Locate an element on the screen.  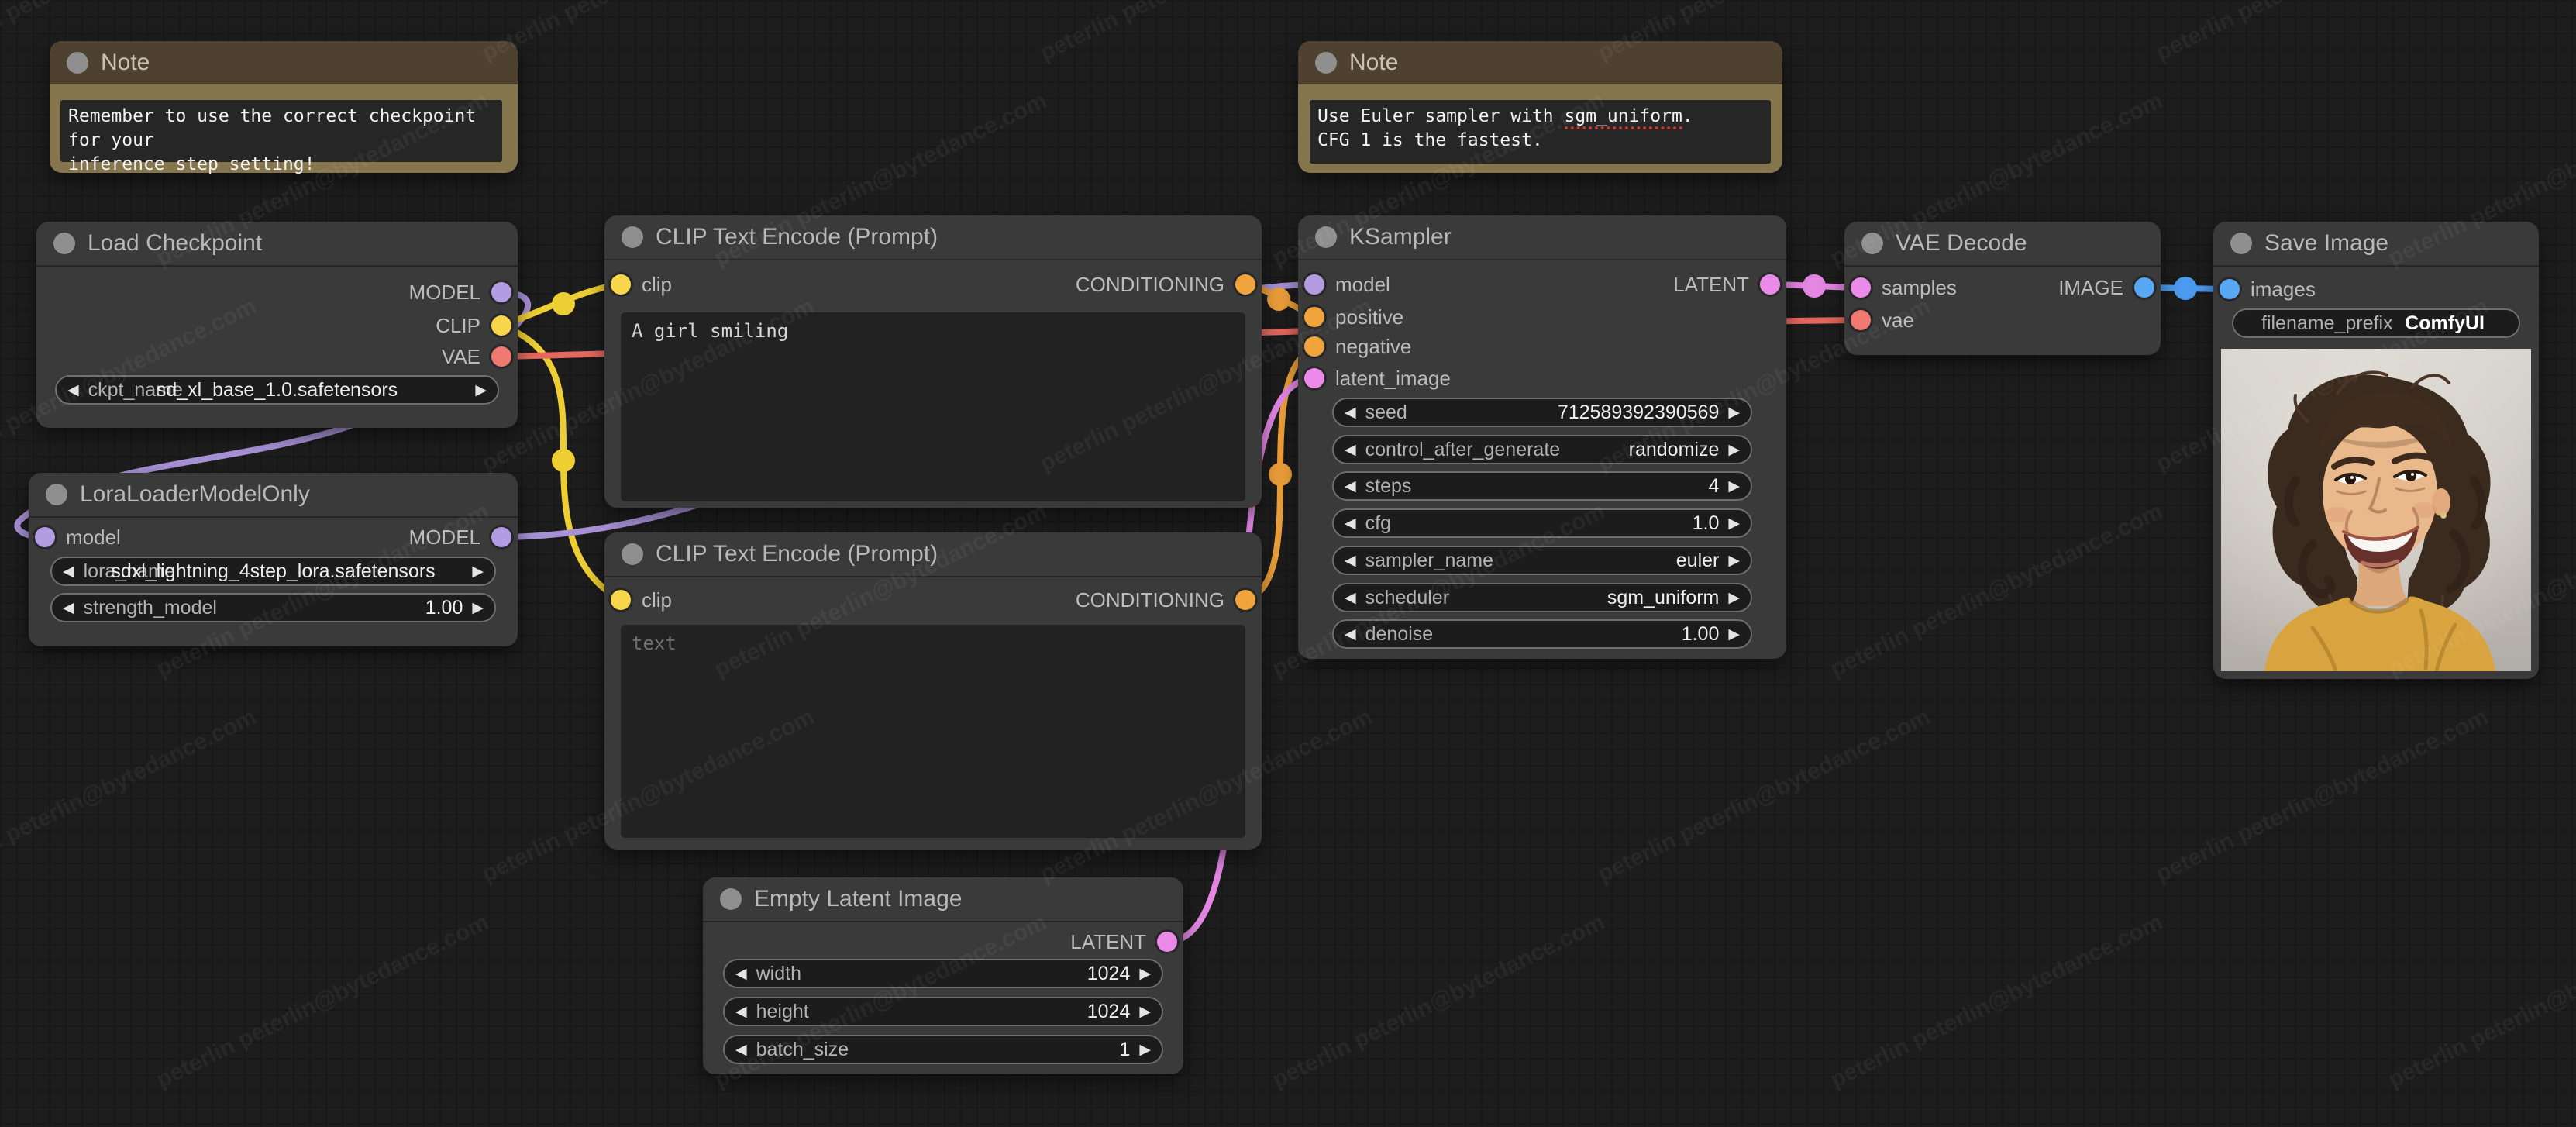
node-header: KSampler is located at coordinates (1542, 237).